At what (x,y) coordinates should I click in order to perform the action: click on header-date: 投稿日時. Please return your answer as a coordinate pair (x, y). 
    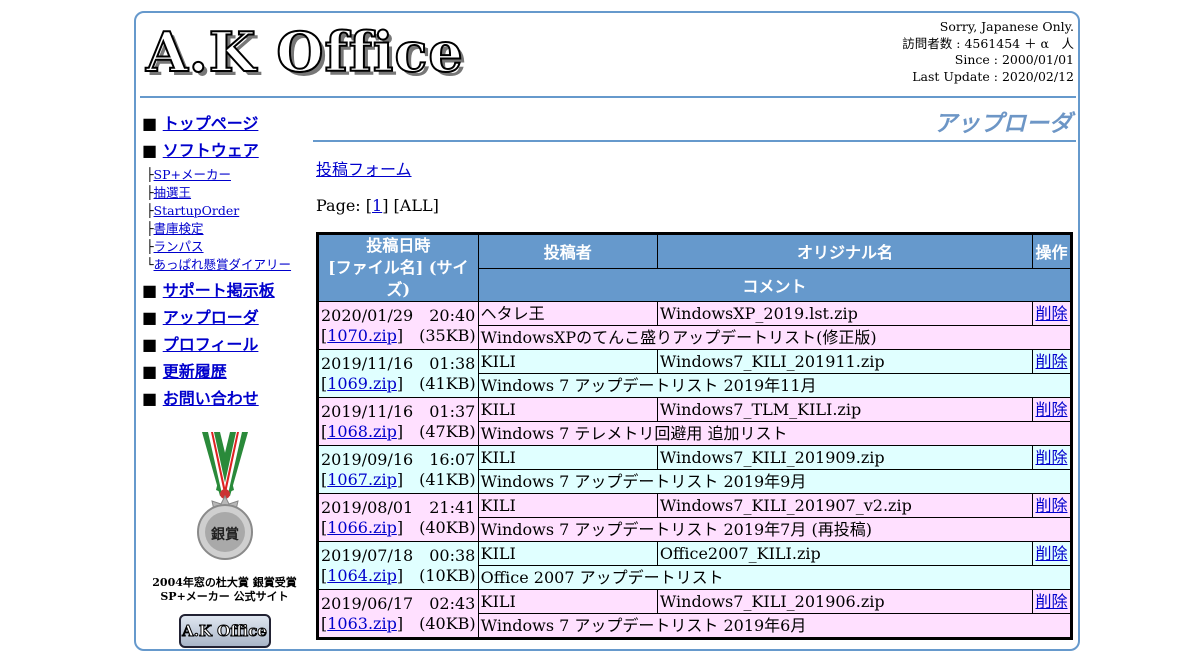
    Looking at the image, I should click on (398, 245).